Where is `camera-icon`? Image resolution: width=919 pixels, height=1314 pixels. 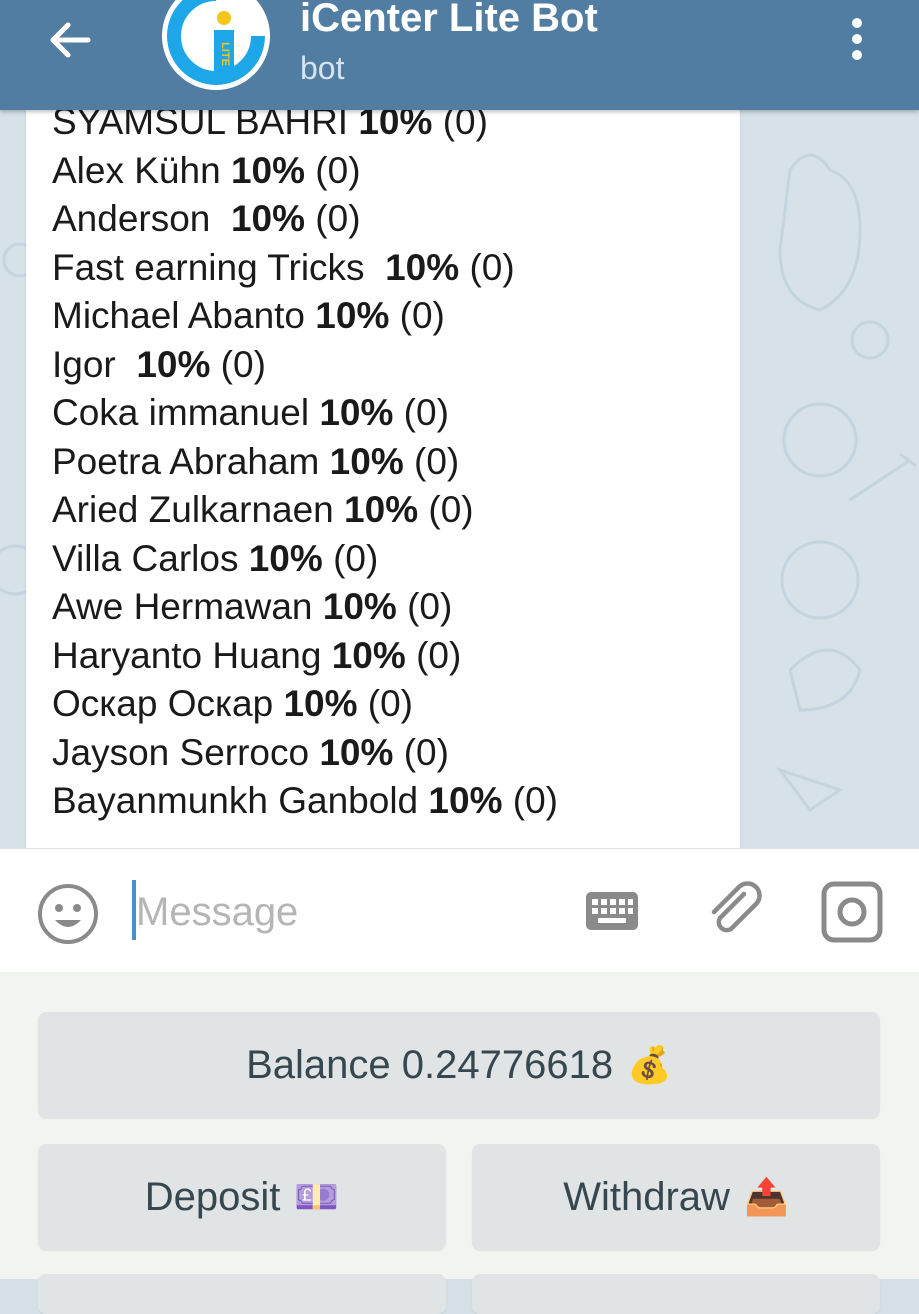
camera-icon is located at coordinates (852, 912).